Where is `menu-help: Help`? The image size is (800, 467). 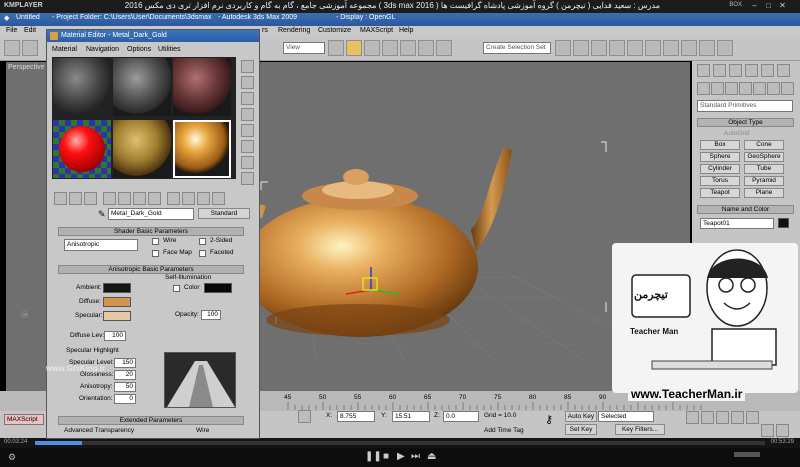 menu-help: Help is located at coordinates (406, 30).